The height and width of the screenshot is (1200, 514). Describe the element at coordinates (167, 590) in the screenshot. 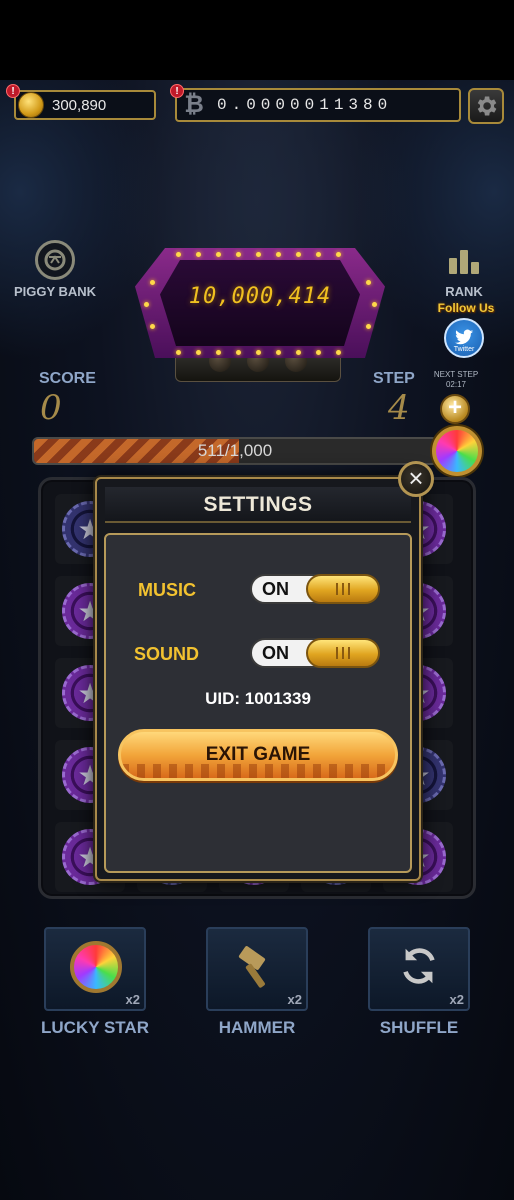

I see `music-label: MUSIC` at that location.